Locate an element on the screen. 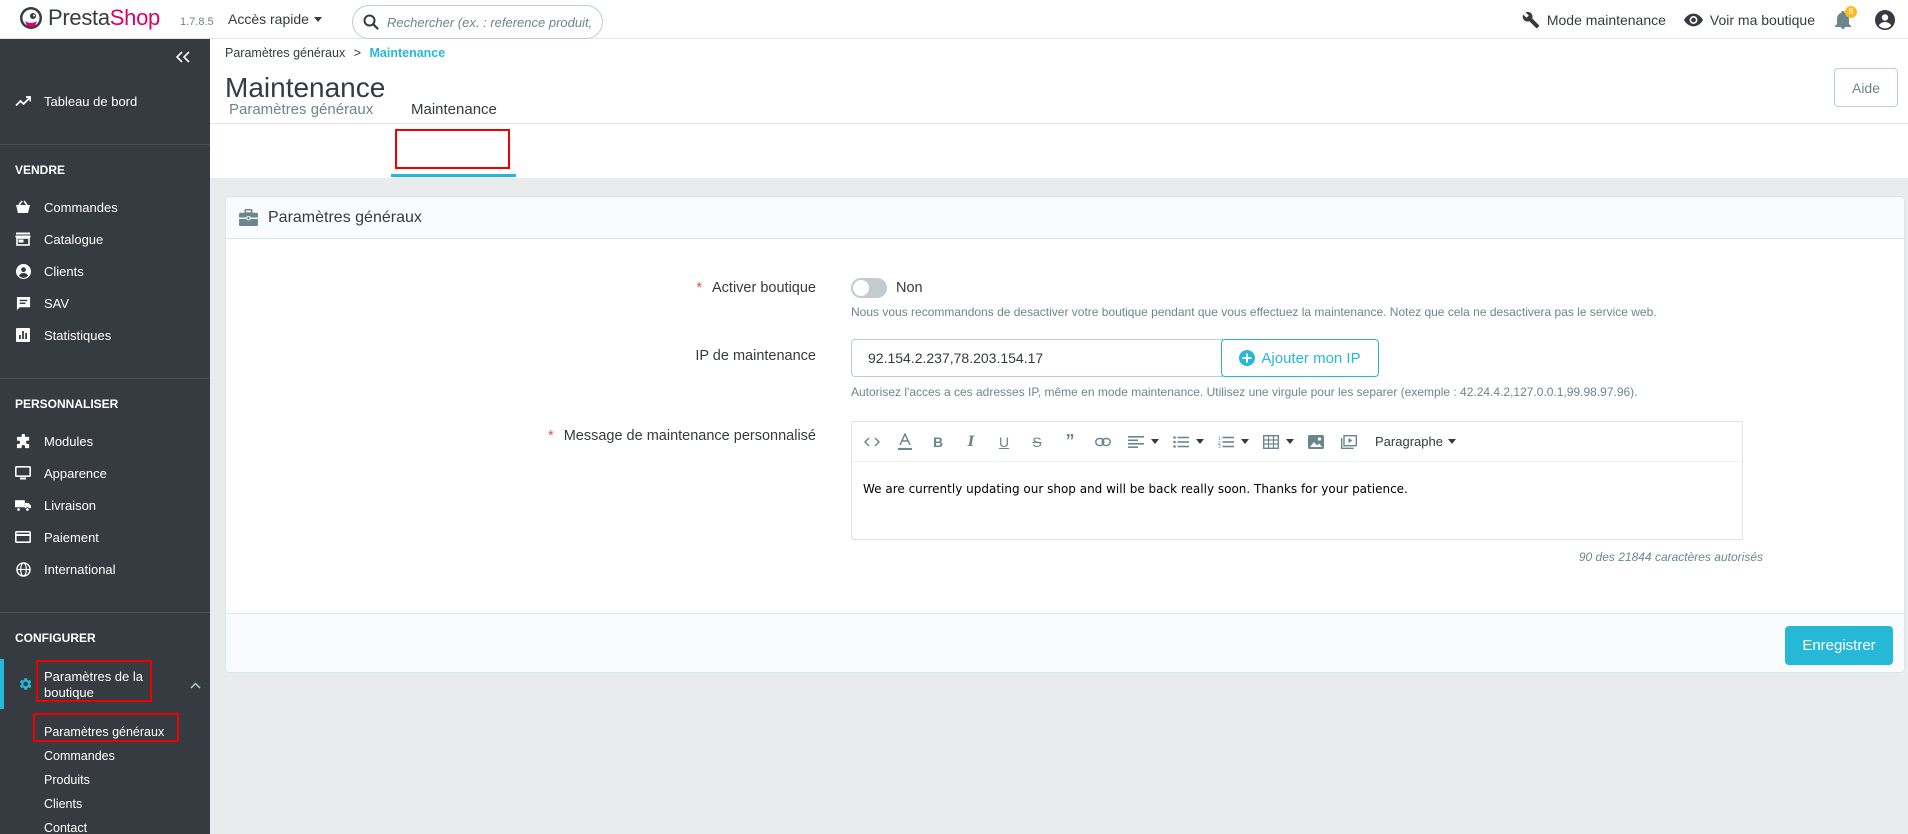  collapse-sidebar-icon is located at coordinates (183, 57).